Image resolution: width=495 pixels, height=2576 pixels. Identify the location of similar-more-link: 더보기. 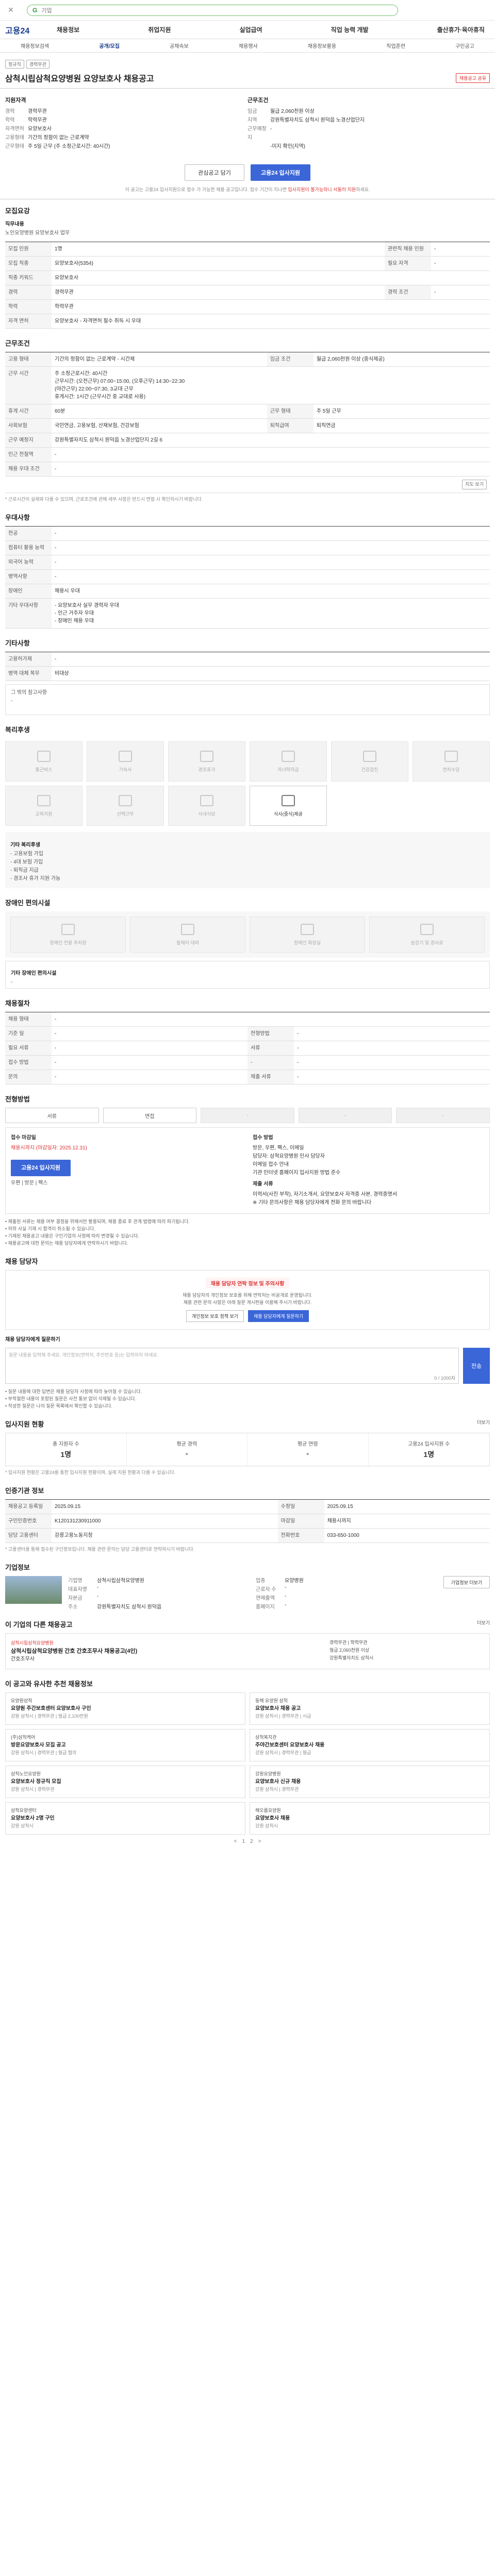
(483, 1624).